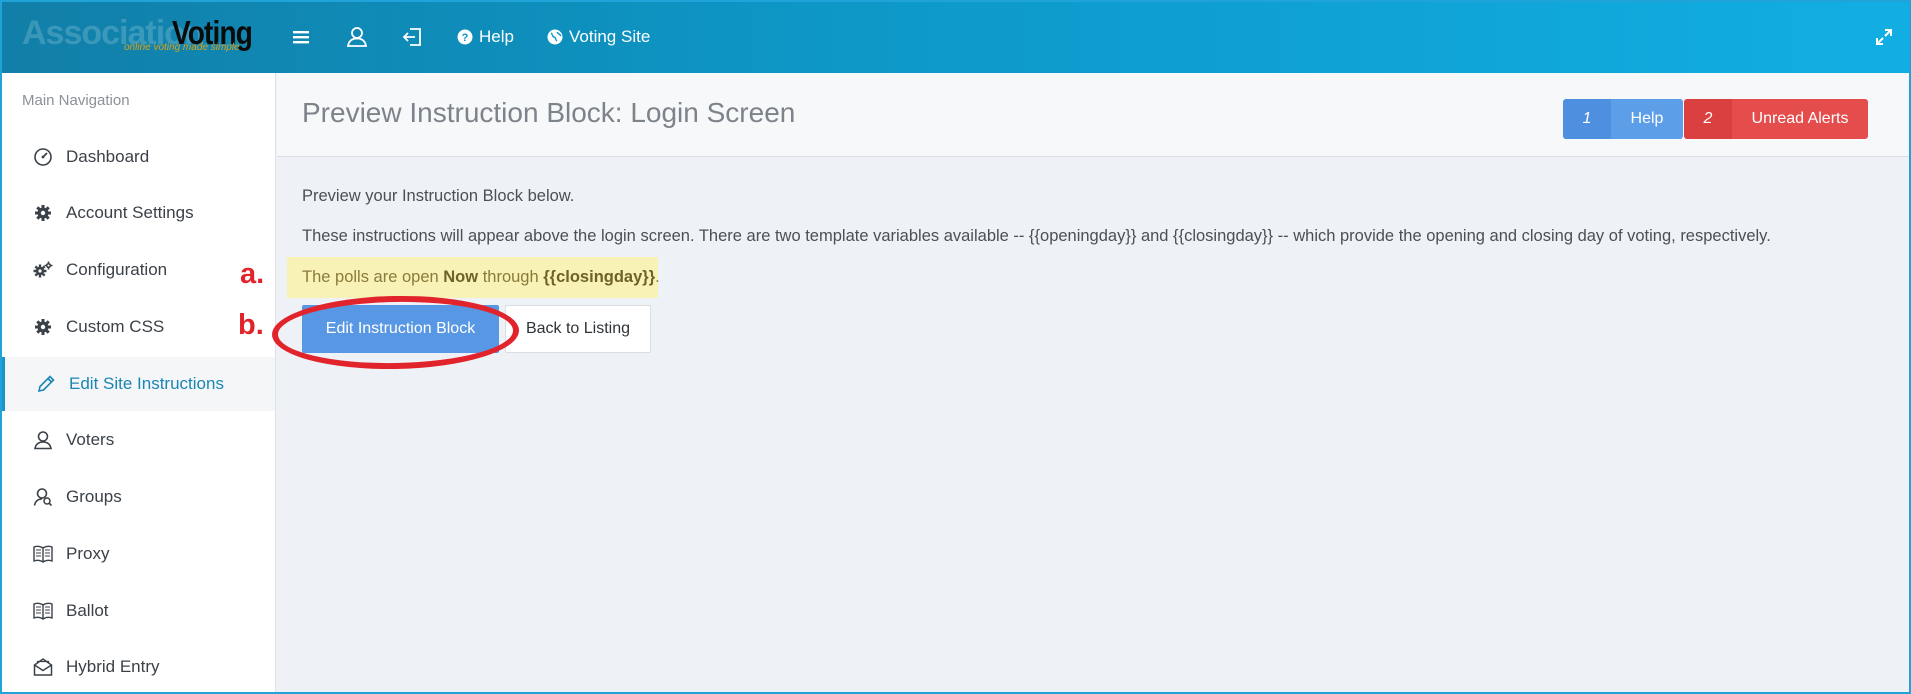  I want to click on sidebar-item-configuration: Configuration, so click(138, 270).